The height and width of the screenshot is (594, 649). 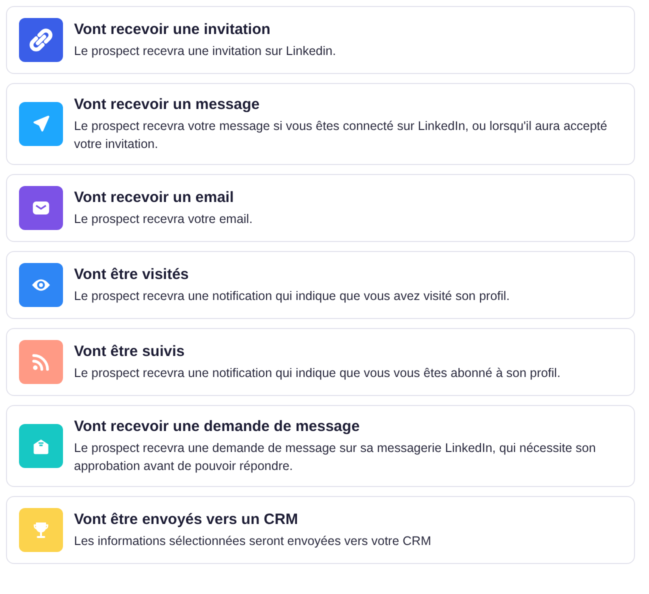 What do you see at coordinates (320, 208) in the screenshot?
I see `action-card: Vont recevoir un email Le prospect recevra votre email.` at bounding box center [320, 208].